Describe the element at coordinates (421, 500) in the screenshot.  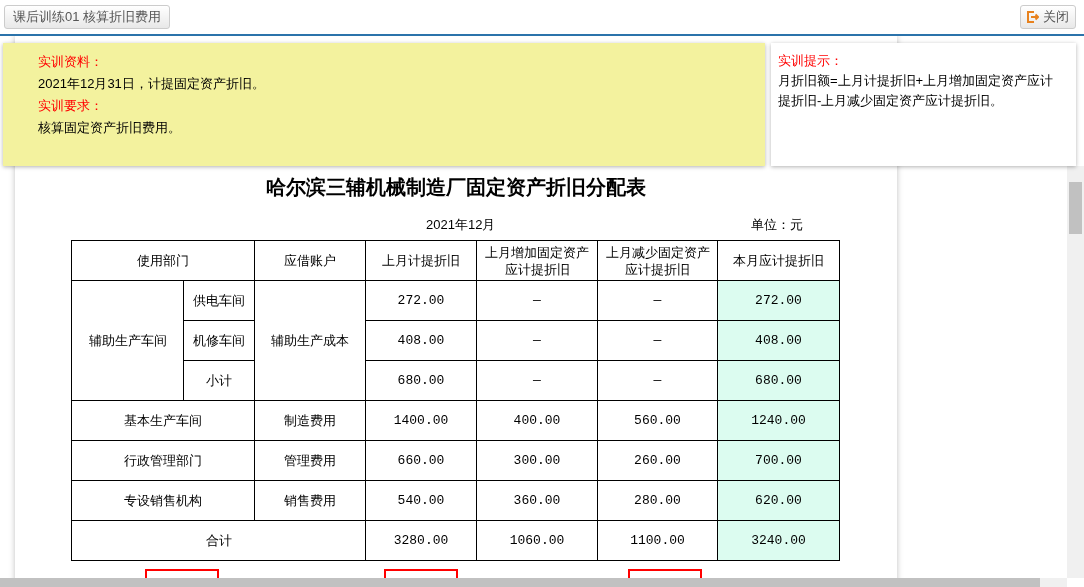
I see `table-cell: 540.00` at that location.